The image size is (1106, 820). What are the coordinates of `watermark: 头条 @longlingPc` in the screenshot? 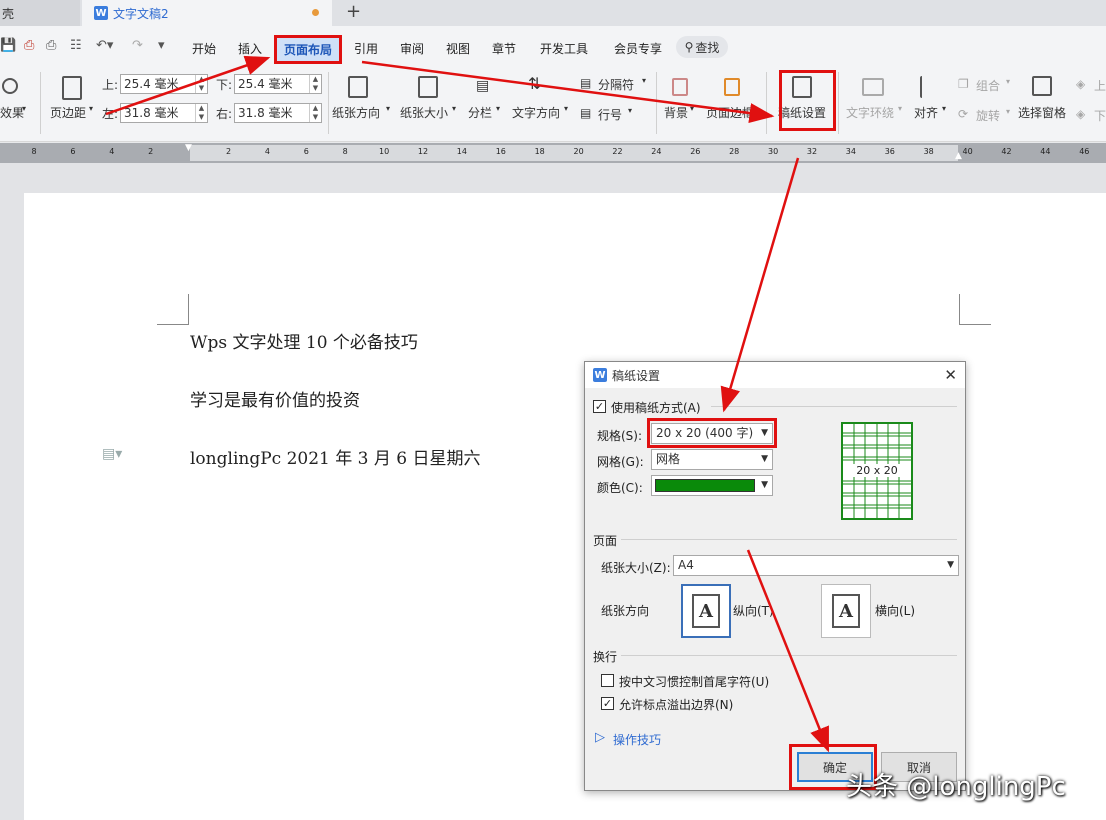 It's located at (956, 787).